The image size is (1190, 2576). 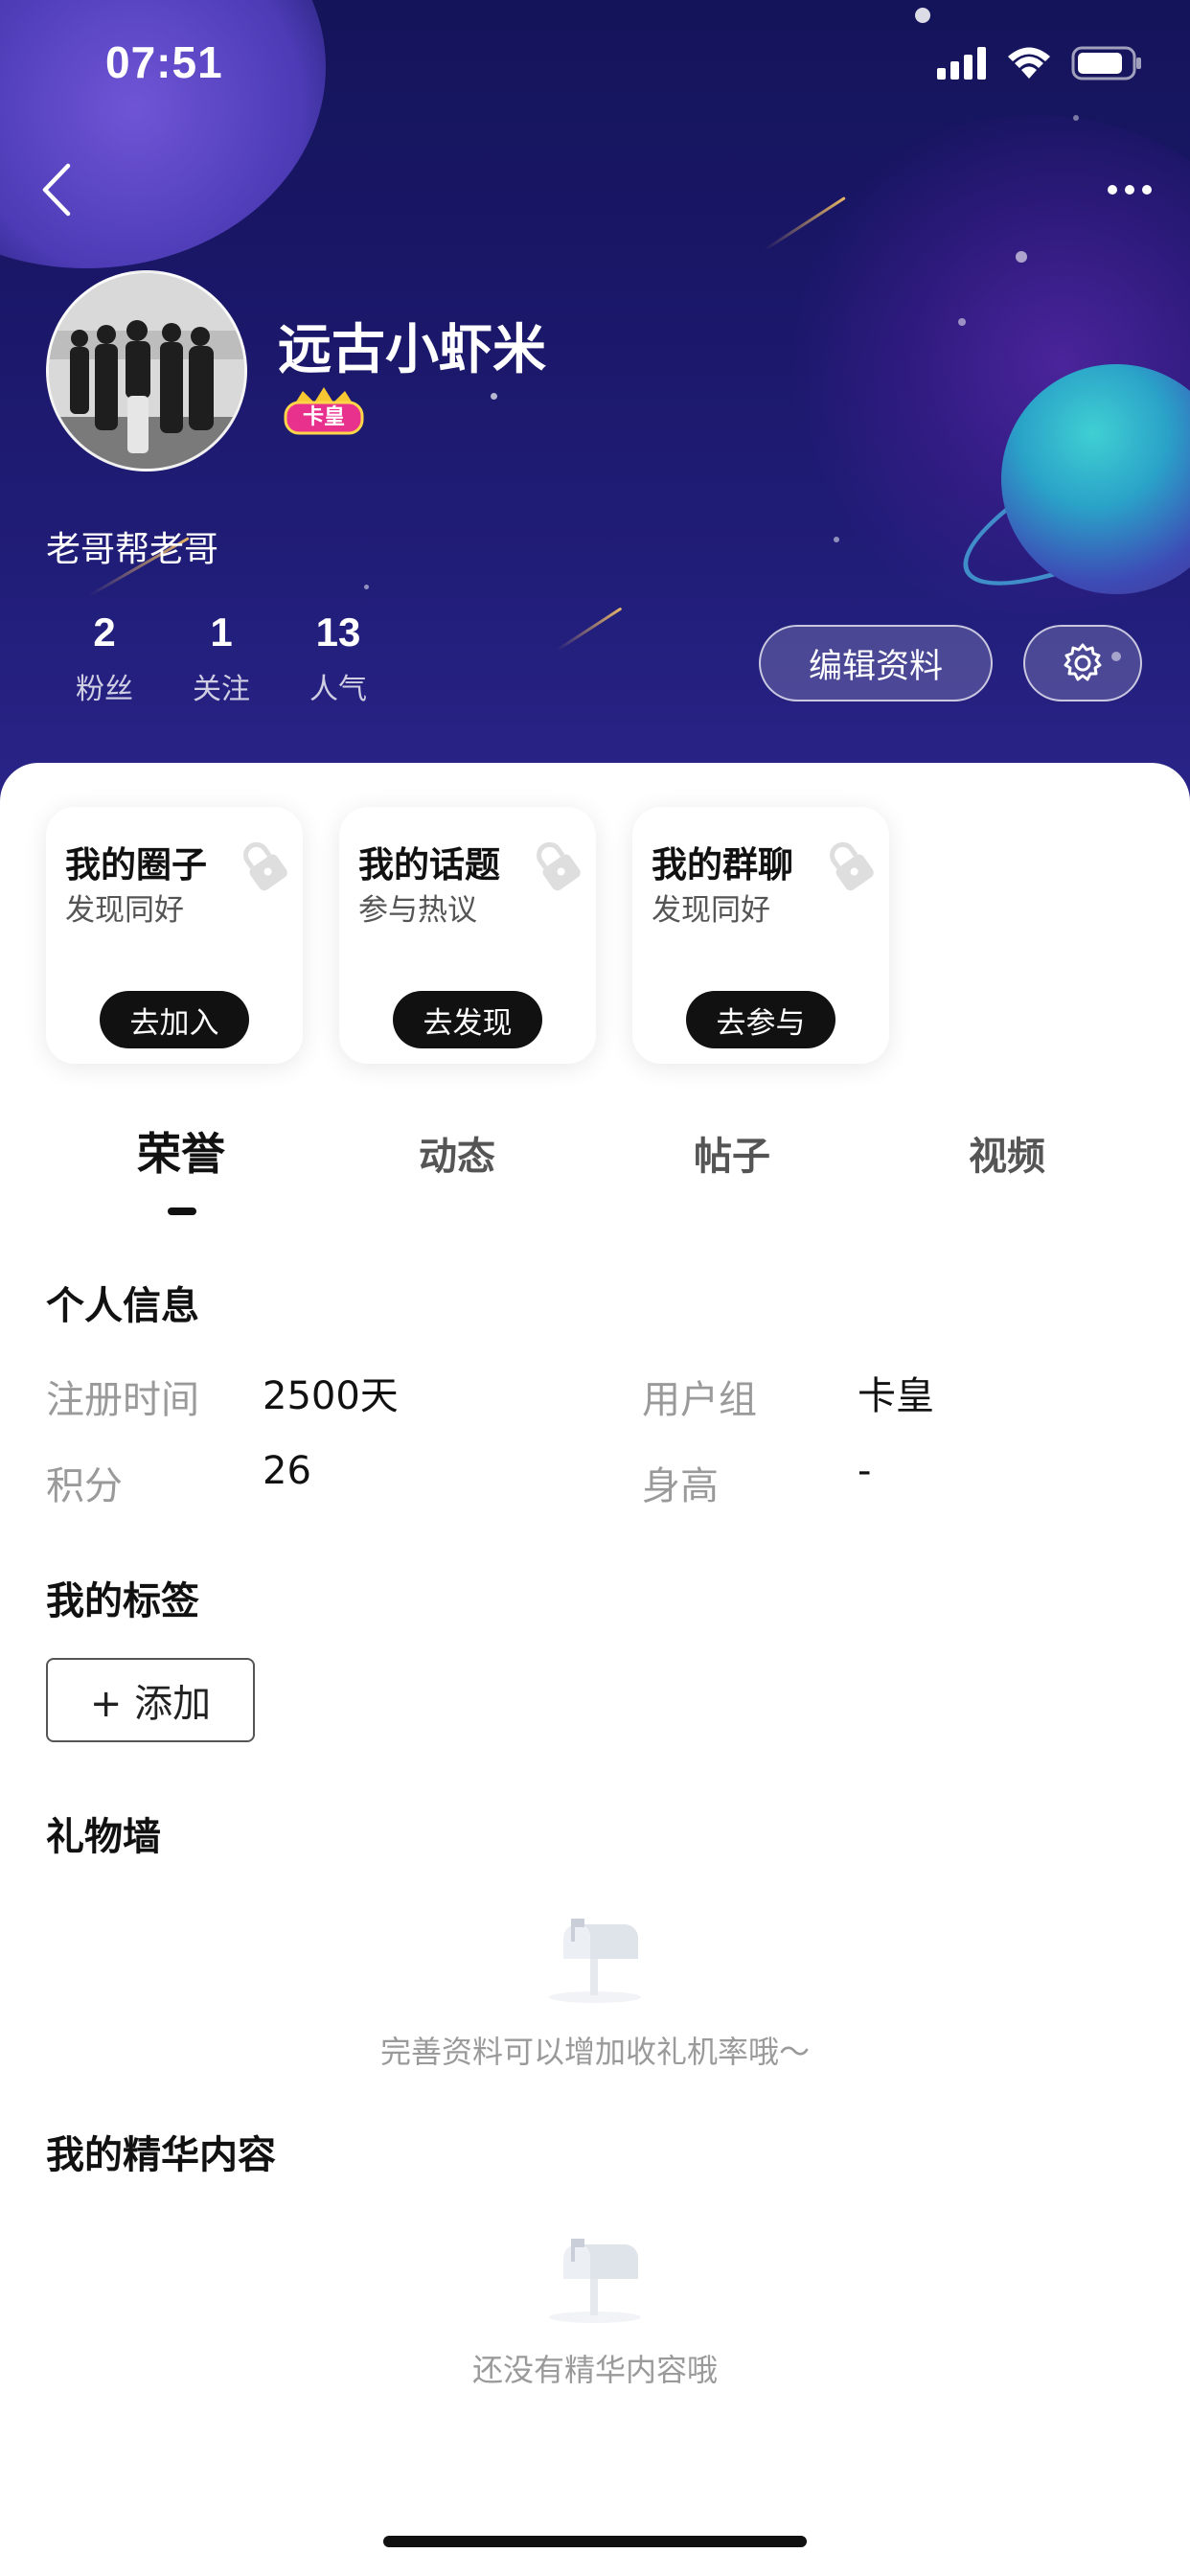 I want to click on edit-profile-button: 编辑资料, so click(x=876, y=663).